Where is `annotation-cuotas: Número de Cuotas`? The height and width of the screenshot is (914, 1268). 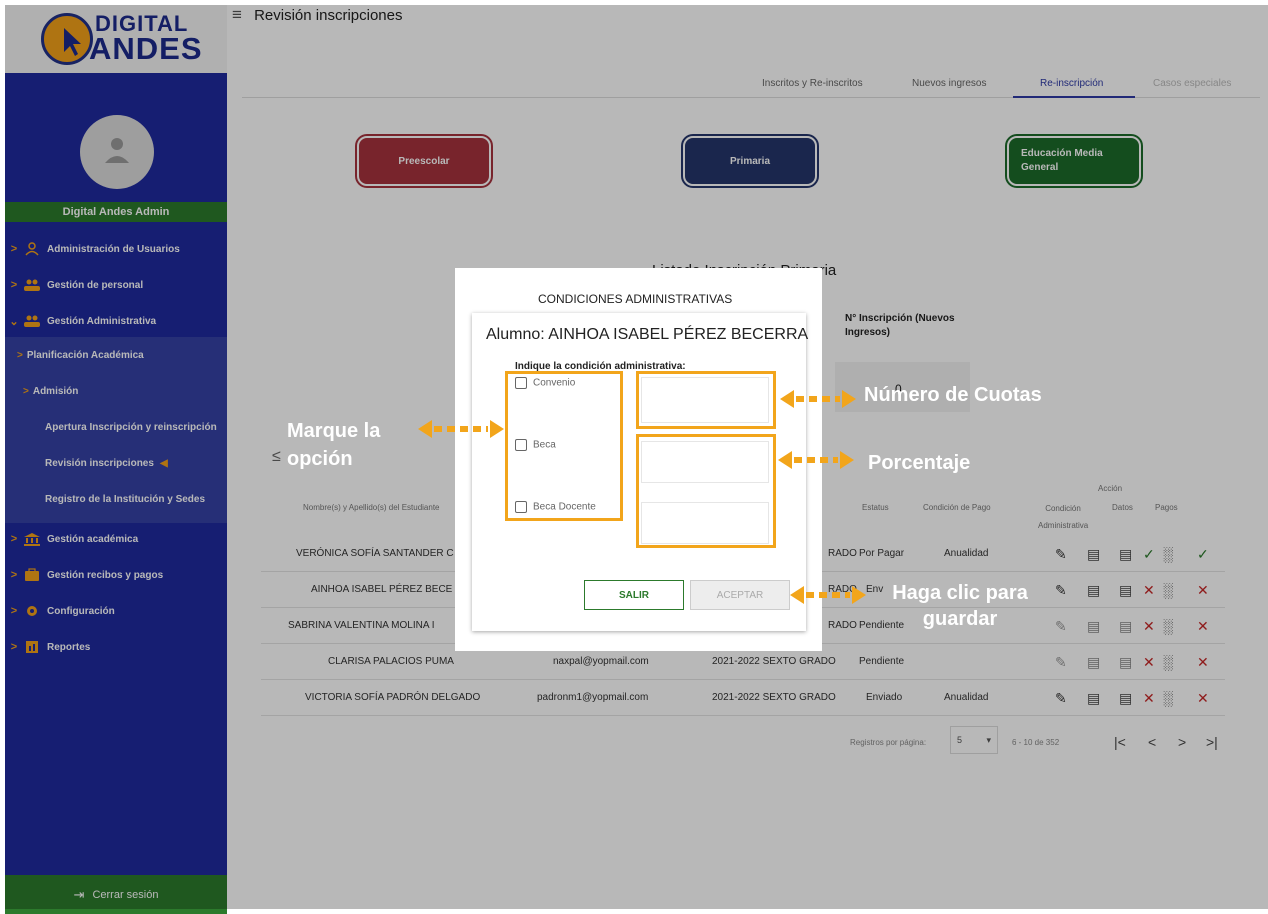 annotation-cuotas: Número de Cuotas is located at coordinates (953, 395).